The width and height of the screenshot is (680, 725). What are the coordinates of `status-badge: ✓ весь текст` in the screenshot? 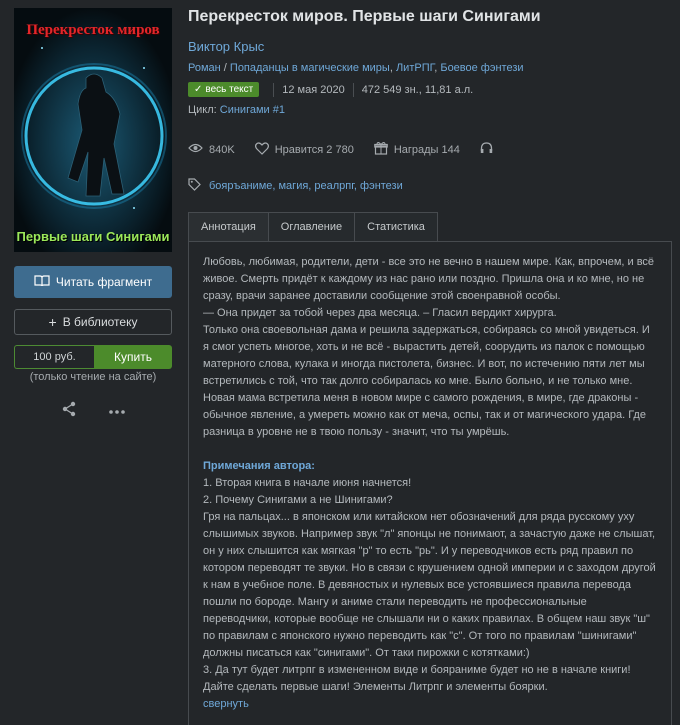 It's located at (224, 89).